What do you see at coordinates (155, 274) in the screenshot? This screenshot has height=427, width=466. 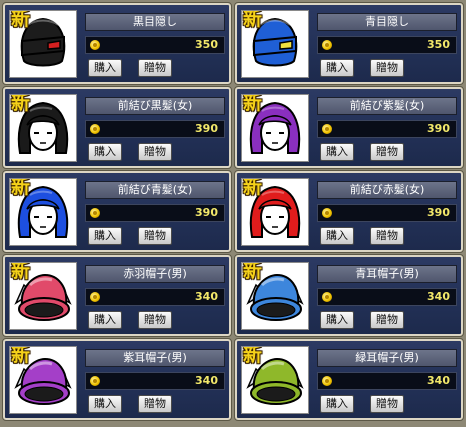 I see `item-name: 赤羽帽子(男)` at bounding box center [155, 274].